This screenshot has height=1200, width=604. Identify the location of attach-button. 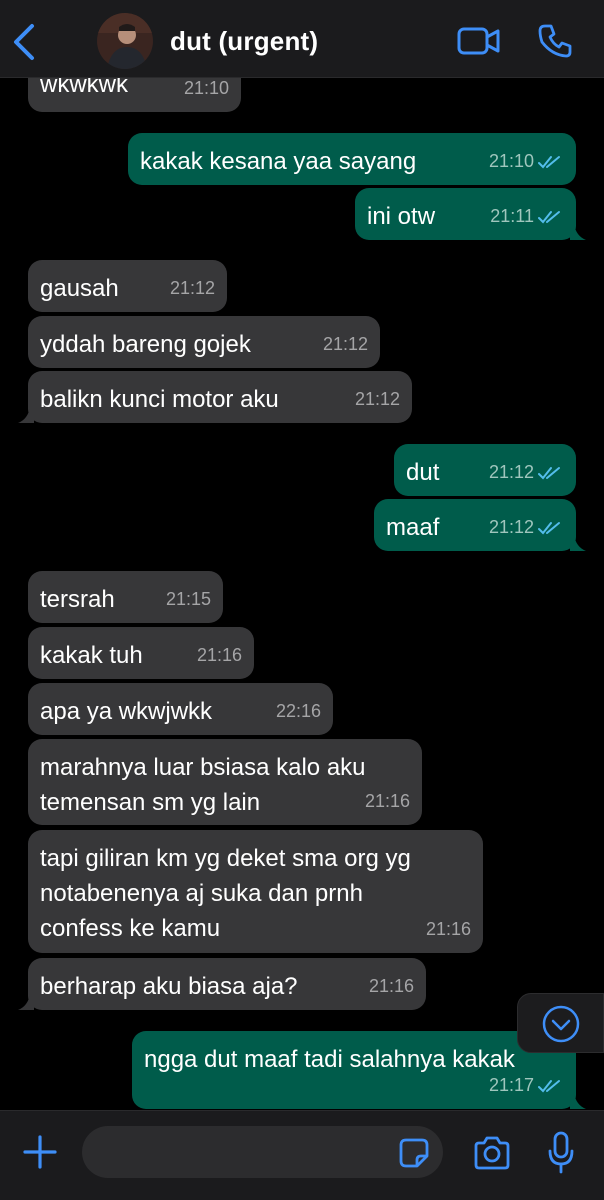
(40, 1152).